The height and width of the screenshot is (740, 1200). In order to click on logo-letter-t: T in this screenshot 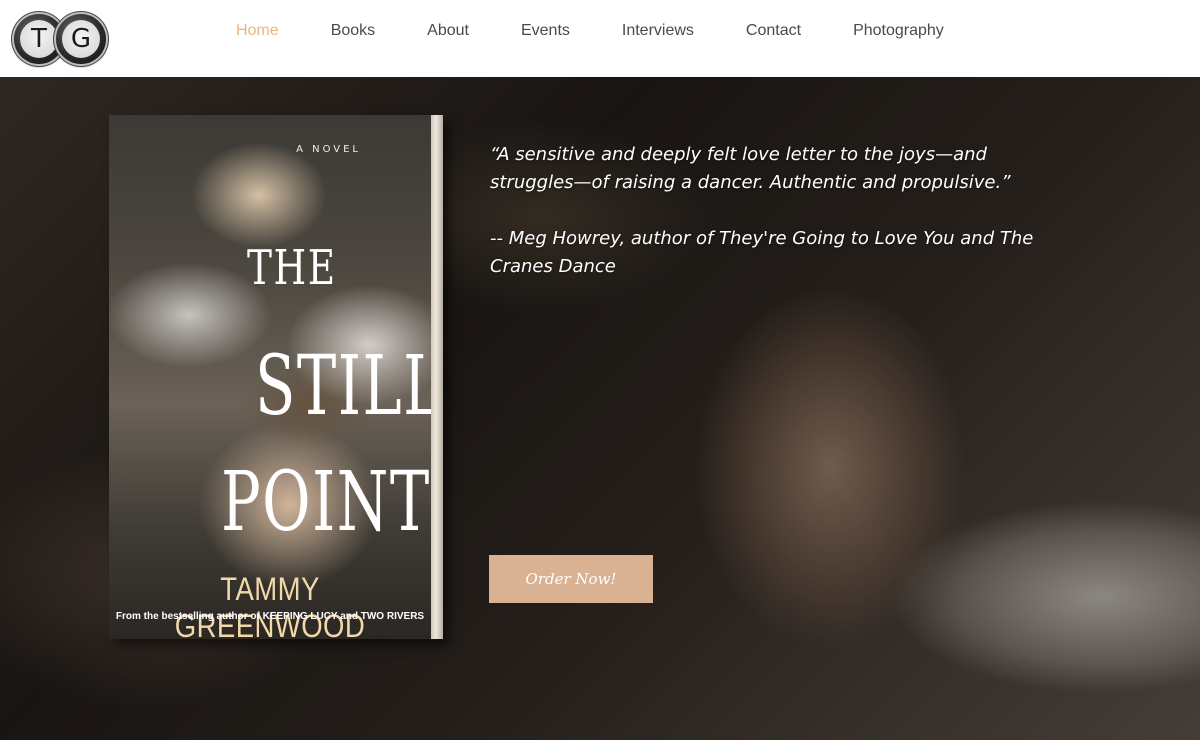, I will do `click(39, 39)`.